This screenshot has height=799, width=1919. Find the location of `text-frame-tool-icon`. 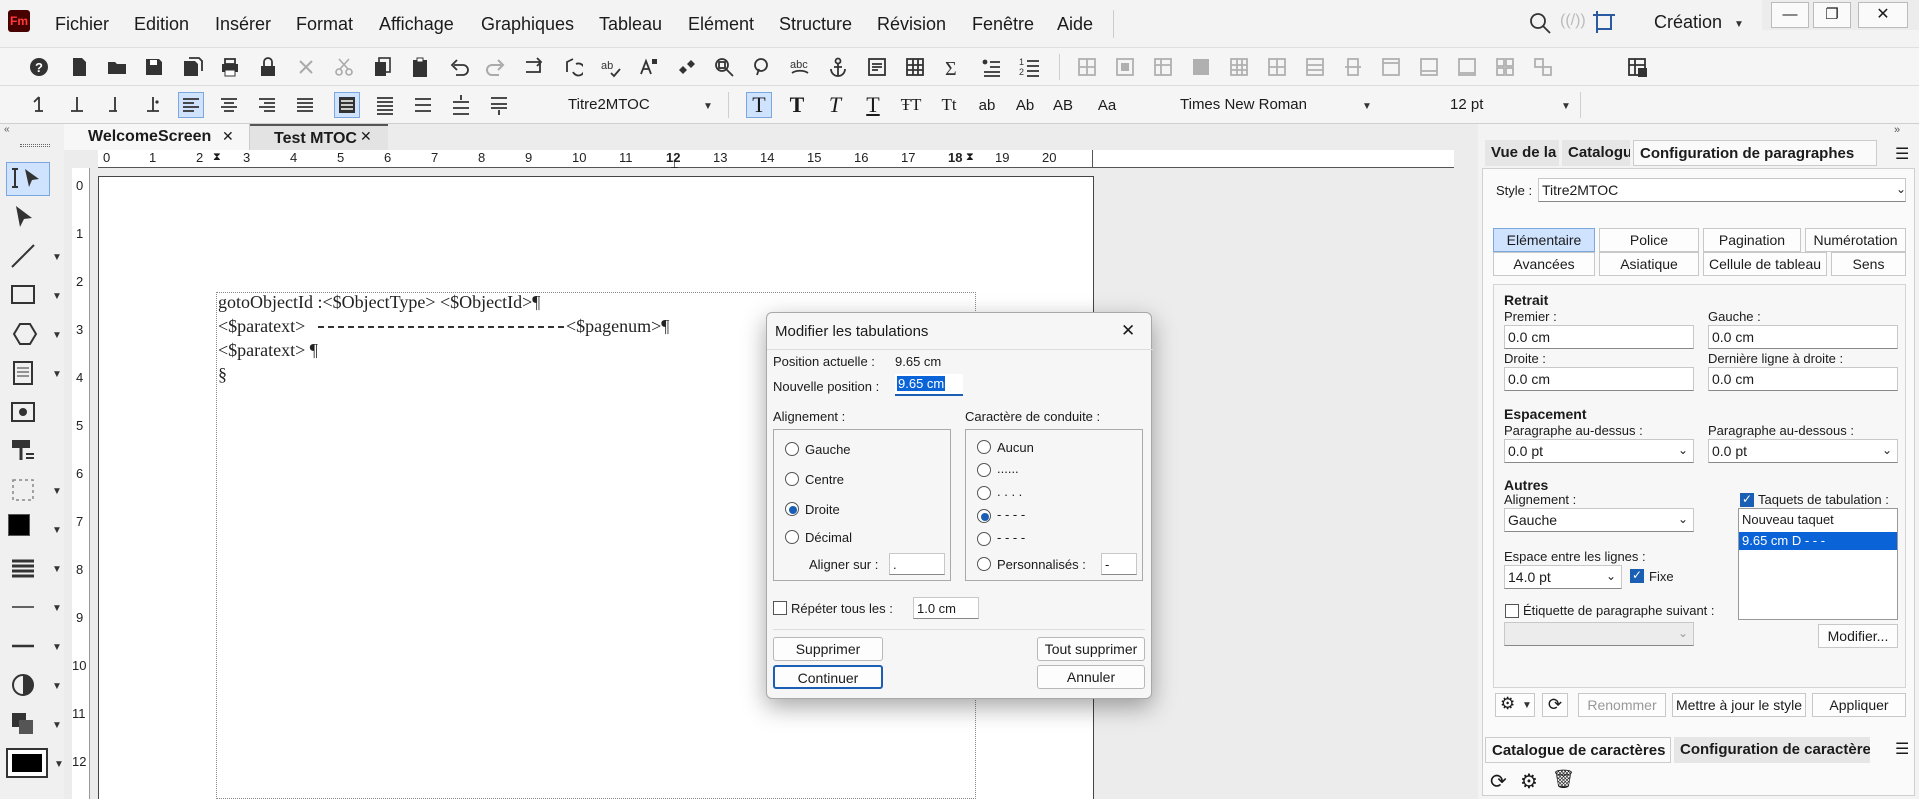

text-frame-tool-icon is located at coordinates (23, 374).